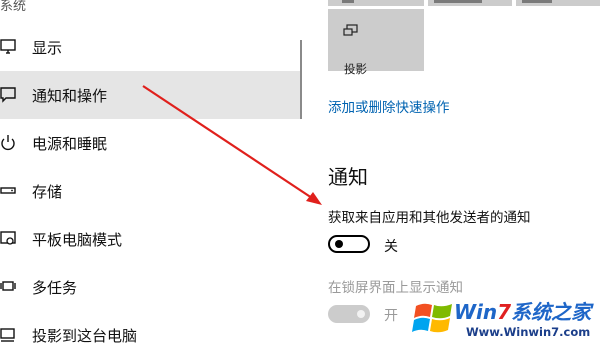 The height and width of the screenshot is (359, 602). What do you see at coordinates (355, 69) in the screenshot?
I see `tile-label: 投影` at bounding box center [355, 69].